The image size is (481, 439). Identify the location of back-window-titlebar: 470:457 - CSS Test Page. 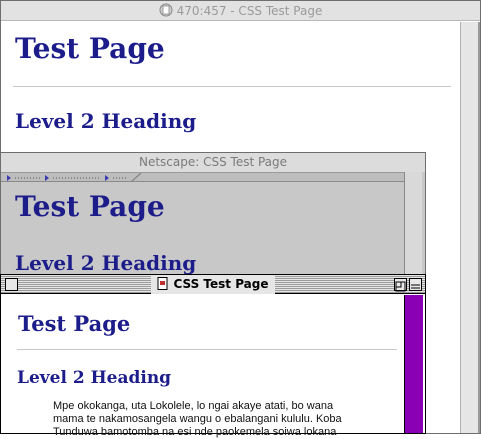
(240, 11).